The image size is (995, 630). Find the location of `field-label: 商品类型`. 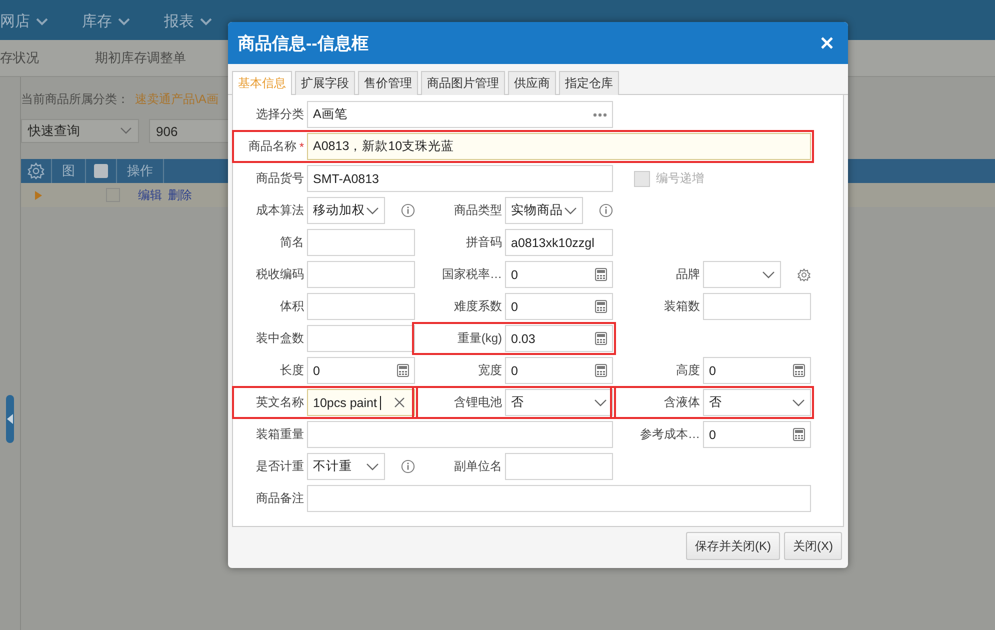

field-label: 商品类型 is located at coordinates (478, 210).